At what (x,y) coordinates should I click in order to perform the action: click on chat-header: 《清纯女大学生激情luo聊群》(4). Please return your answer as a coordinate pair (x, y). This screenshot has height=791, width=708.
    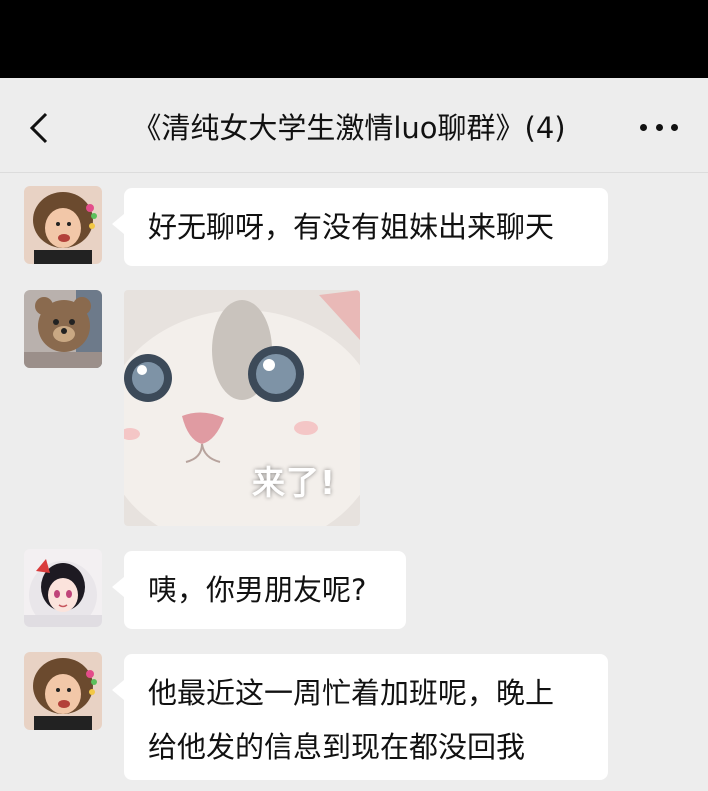
    Looking at the image, I should click on (354, 125).